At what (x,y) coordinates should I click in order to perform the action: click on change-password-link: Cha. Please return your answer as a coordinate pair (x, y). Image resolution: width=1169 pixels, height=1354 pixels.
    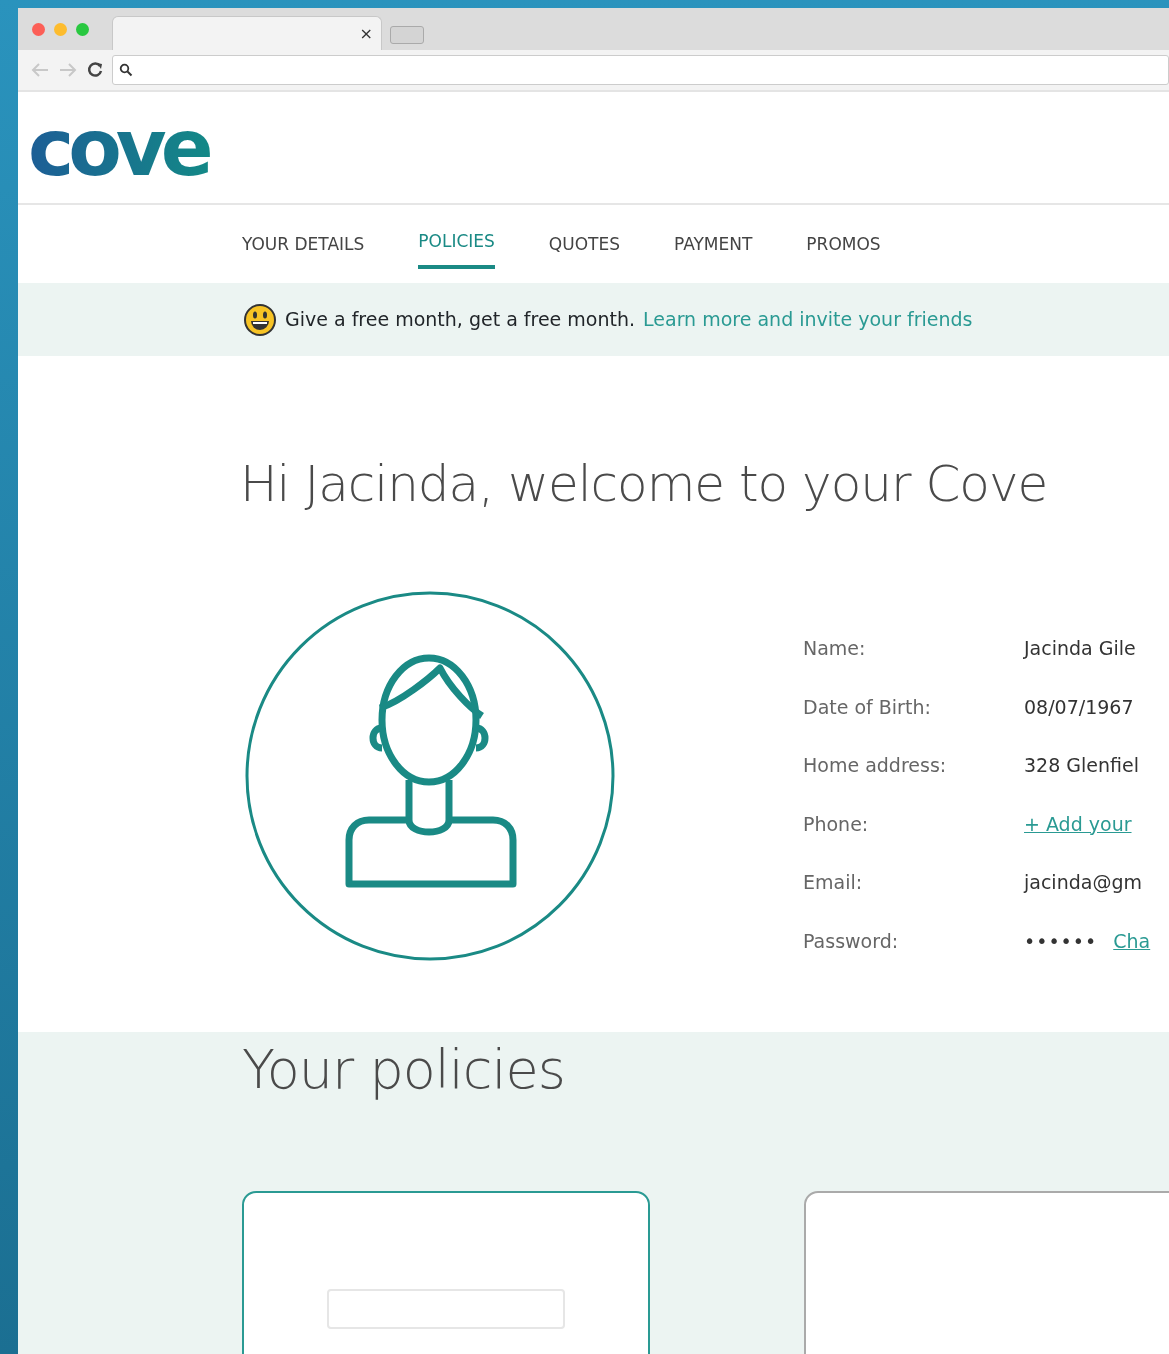
    Looking at the image, I should click on (1132, 940).